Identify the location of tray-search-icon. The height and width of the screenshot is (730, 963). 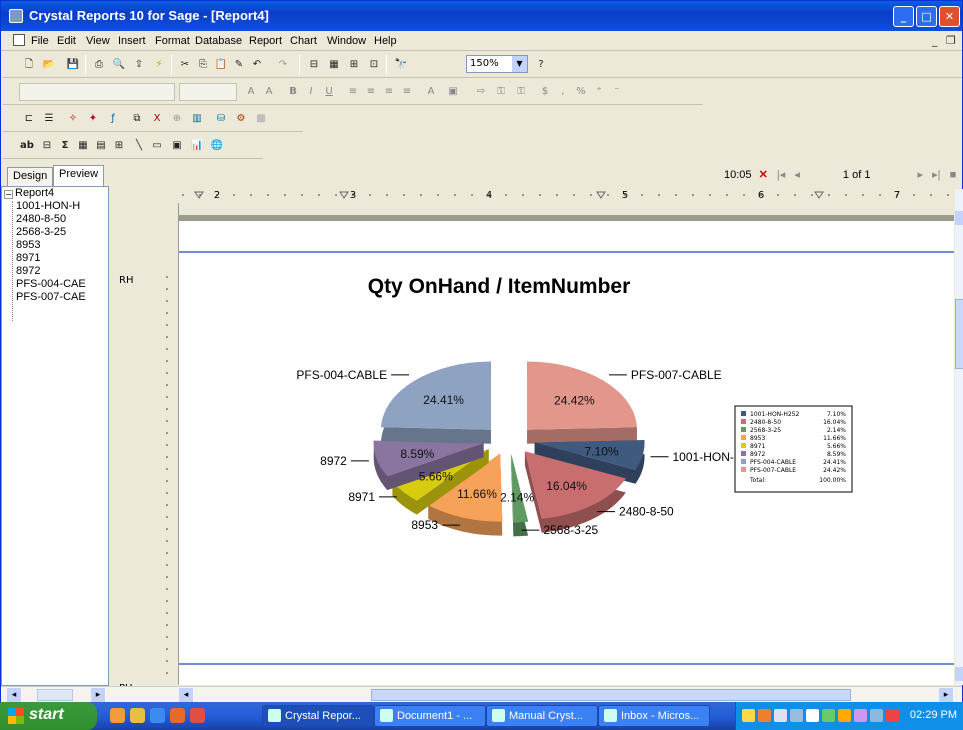
(812, 715).